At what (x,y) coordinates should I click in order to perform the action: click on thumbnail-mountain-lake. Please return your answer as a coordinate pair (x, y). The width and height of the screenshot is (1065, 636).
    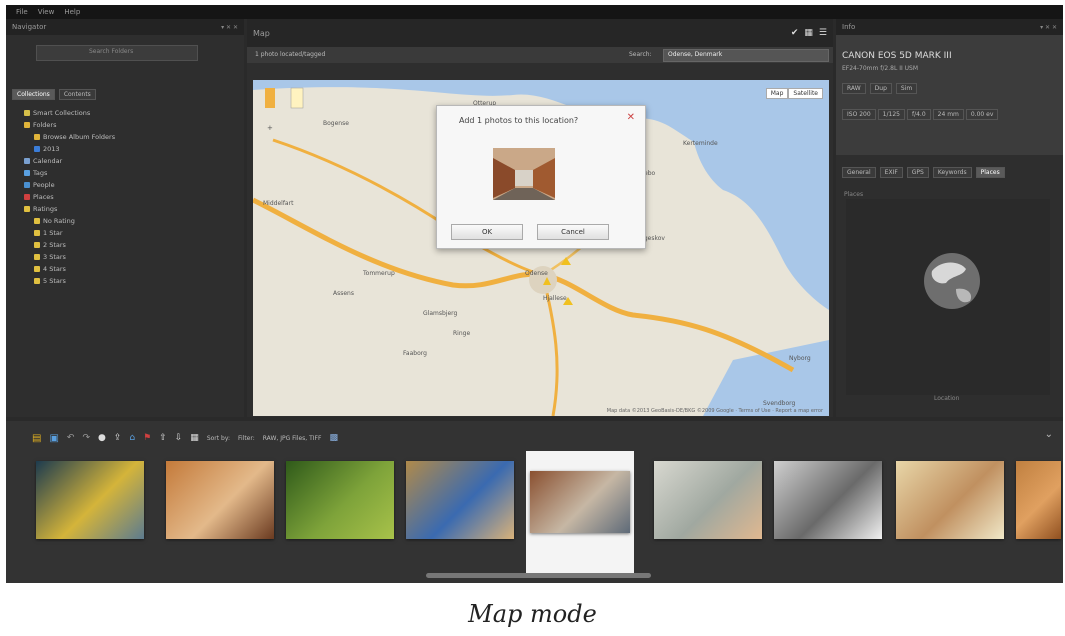
    Looking at the image, I should click on (90, 500).